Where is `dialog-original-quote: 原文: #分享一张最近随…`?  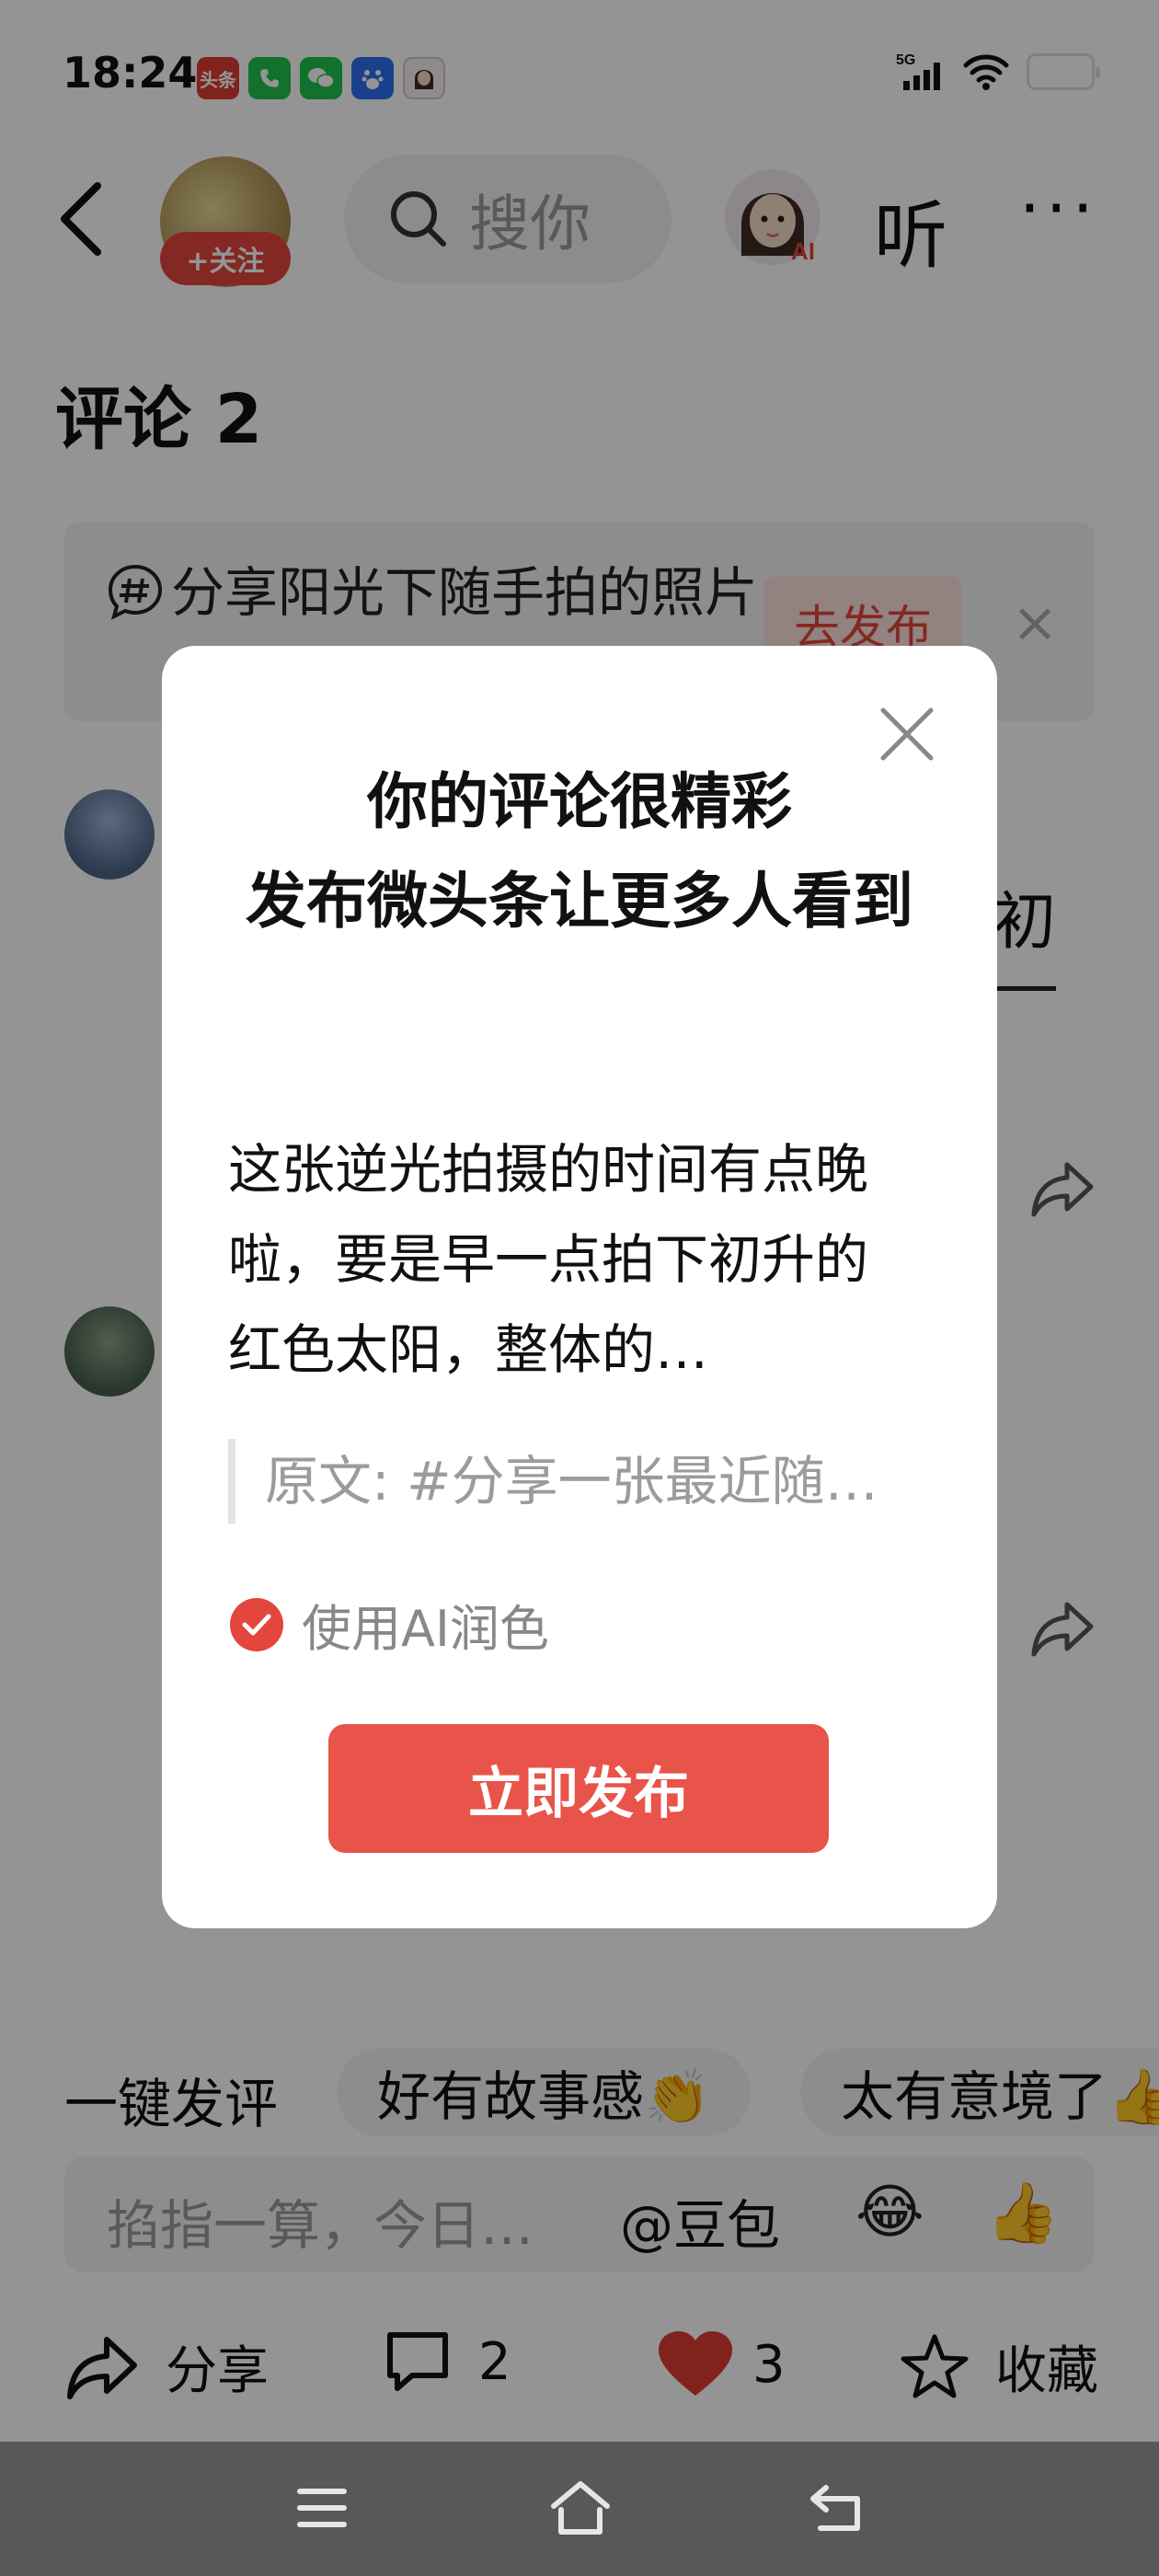
dialog-original-quote: 原文: #分享一张最近随… is located at coordinates (587, 1481).